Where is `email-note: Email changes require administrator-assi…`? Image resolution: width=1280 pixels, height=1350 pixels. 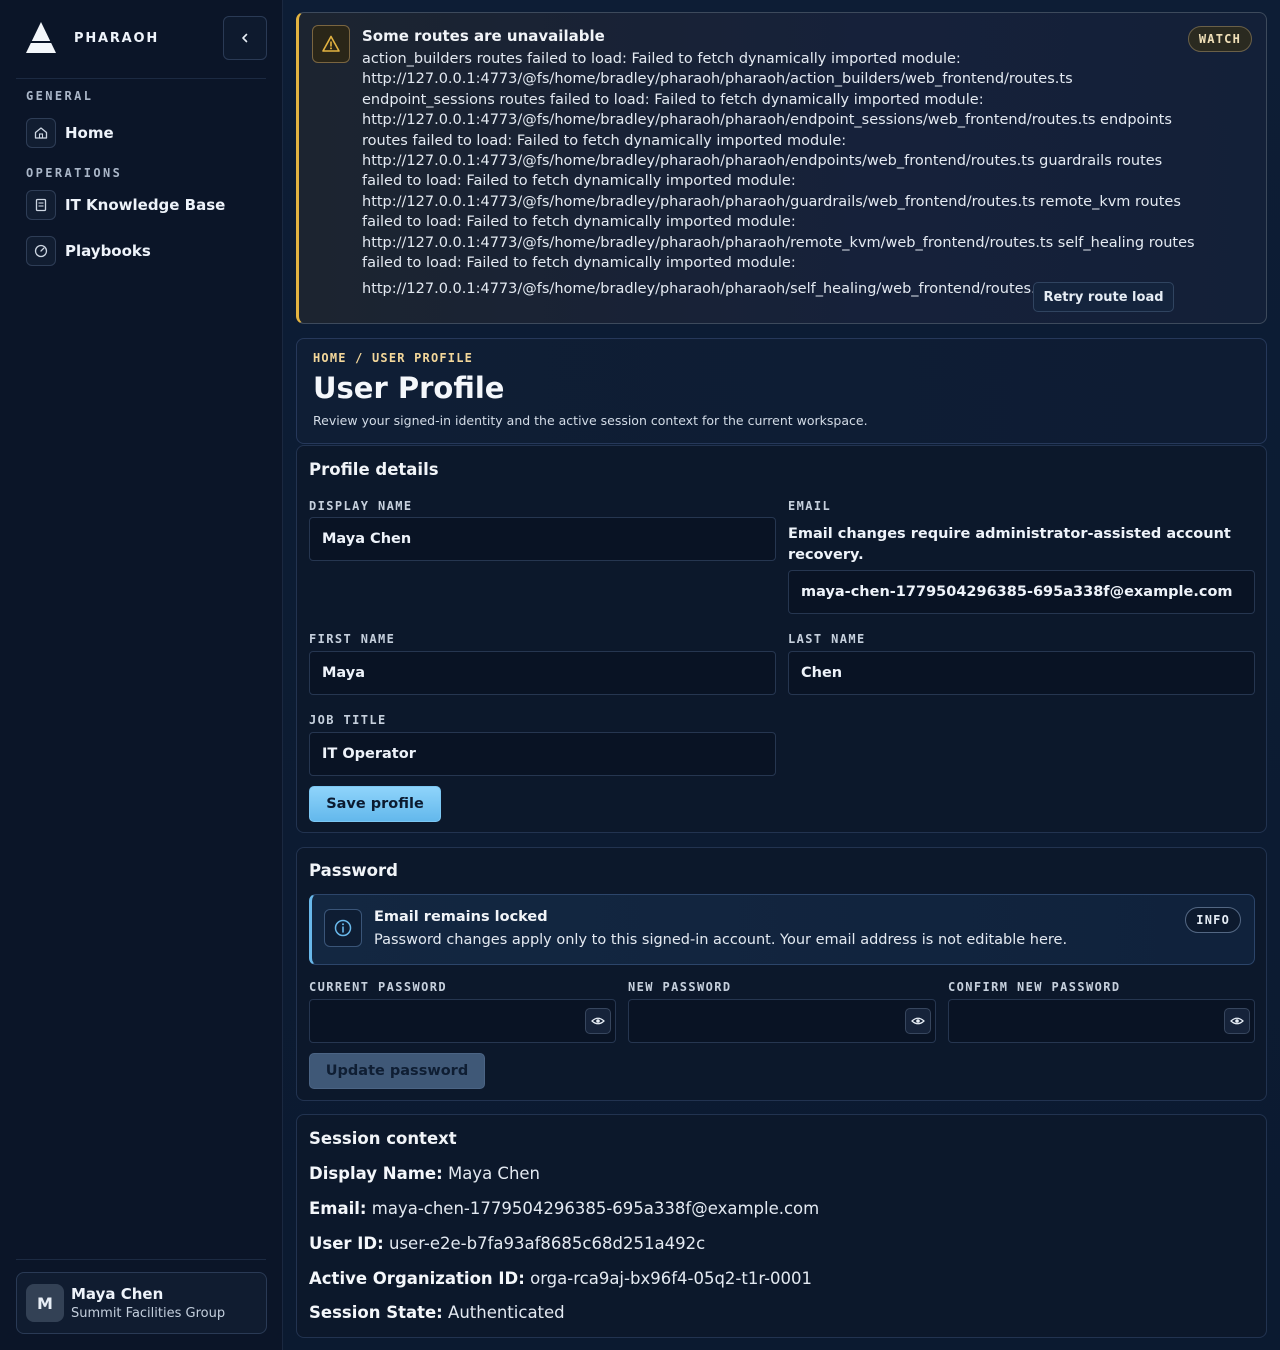
email-note: Email changes require administrator-assi… is located at coordinates (1009, 544).